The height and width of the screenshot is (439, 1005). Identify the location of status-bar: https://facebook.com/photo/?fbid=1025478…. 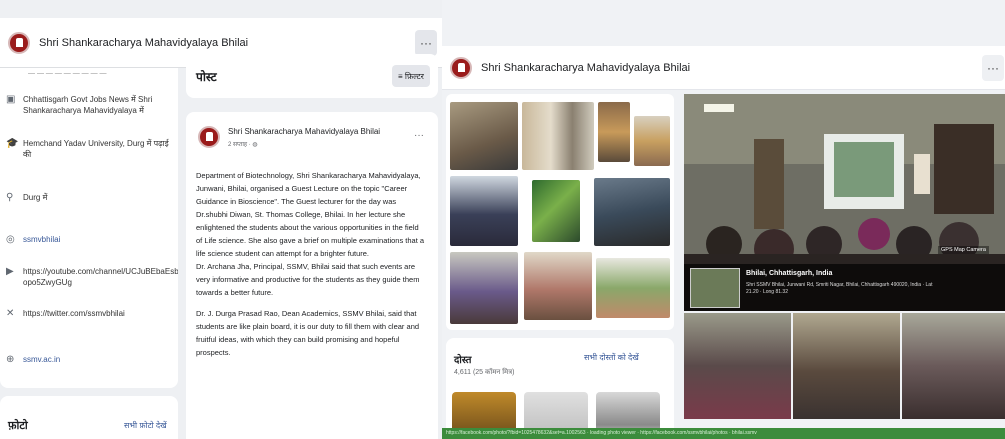
(723, 433).